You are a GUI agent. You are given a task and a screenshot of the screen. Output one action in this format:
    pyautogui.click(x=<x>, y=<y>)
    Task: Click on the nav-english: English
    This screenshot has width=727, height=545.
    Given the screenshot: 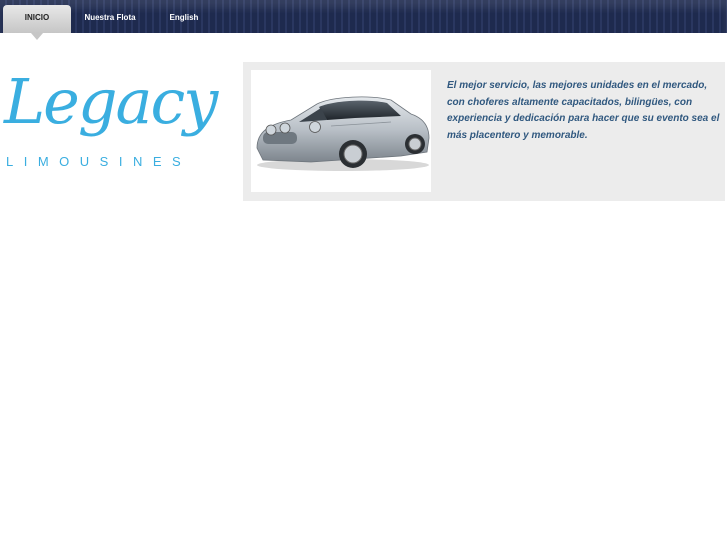 What is the action you would take?
    pyautogui.click(x=184, y=19)
    